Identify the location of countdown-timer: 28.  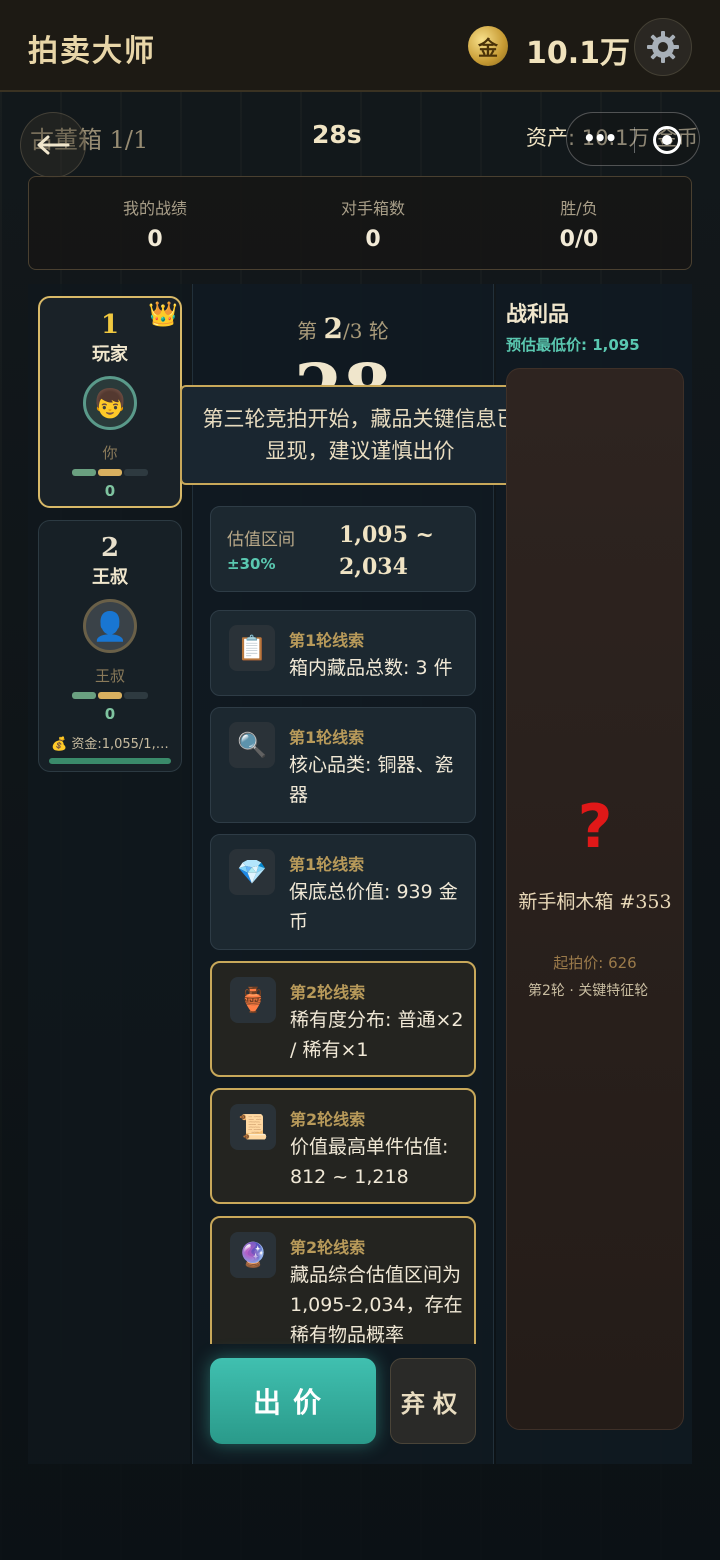
(343, 370).